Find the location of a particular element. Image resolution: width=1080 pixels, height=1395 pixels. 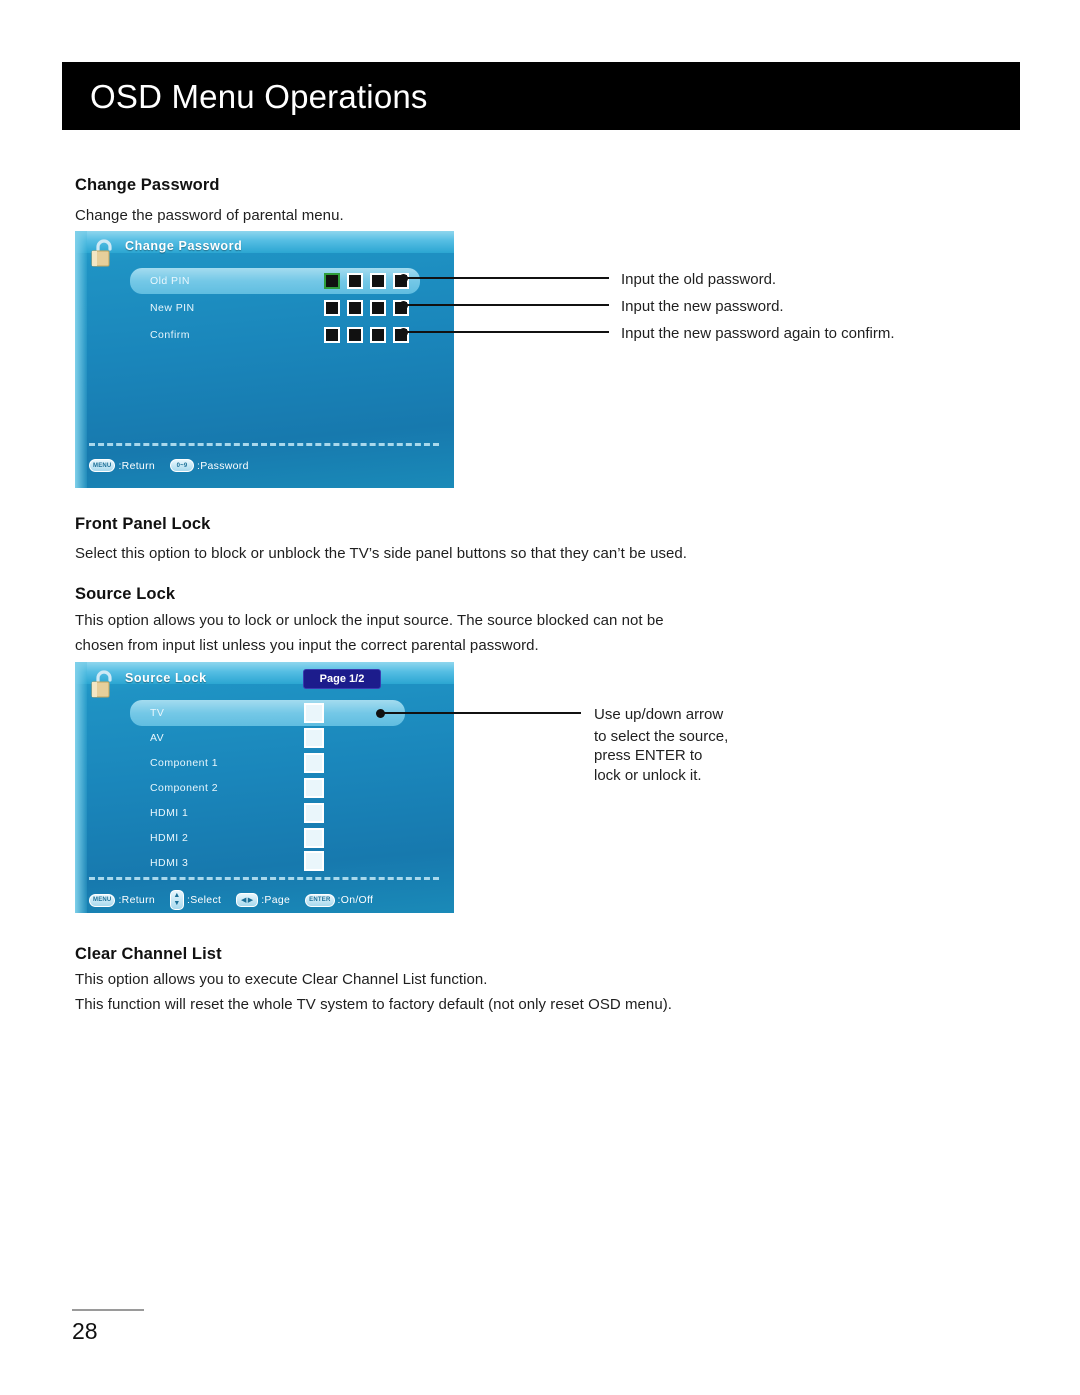

heading-change-password: Change Password is located at coordinates (147, 185).